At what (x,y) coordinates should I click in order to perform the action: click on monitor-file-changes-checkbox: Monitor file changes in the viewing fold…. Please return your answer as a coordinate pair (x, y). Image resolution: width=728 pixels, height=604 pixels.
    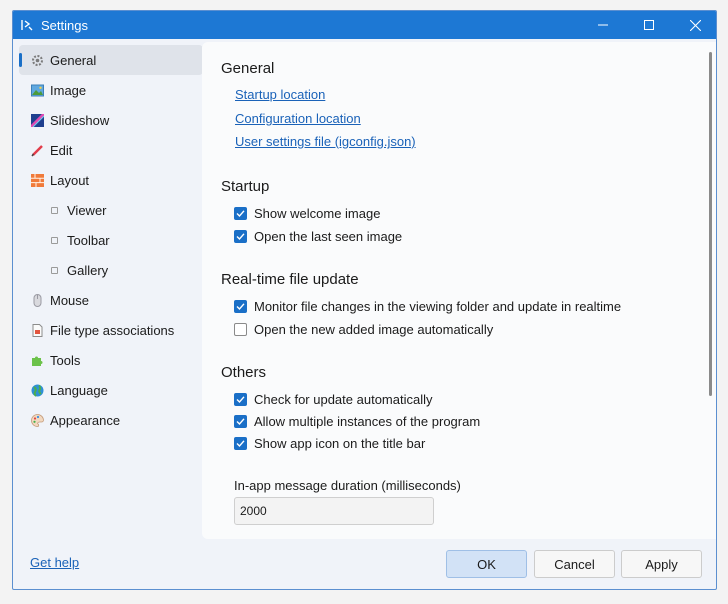
    Looking at the image, I should click on (427, 306).